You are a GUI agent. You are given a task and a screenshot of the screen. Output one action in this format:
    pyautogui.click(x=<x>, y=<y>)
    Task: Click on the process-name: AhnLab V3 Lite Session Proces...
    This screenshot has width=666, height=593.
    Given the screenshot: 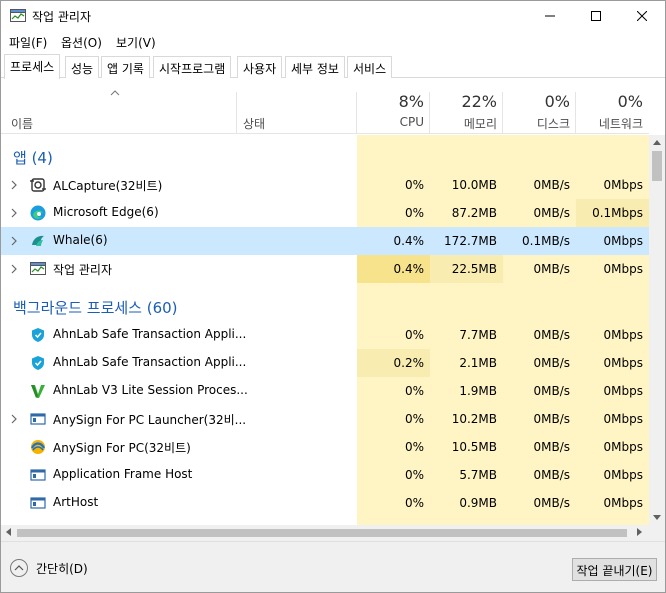 What is the action you would take?
    pyautogui.click(x=150, y=390)
    